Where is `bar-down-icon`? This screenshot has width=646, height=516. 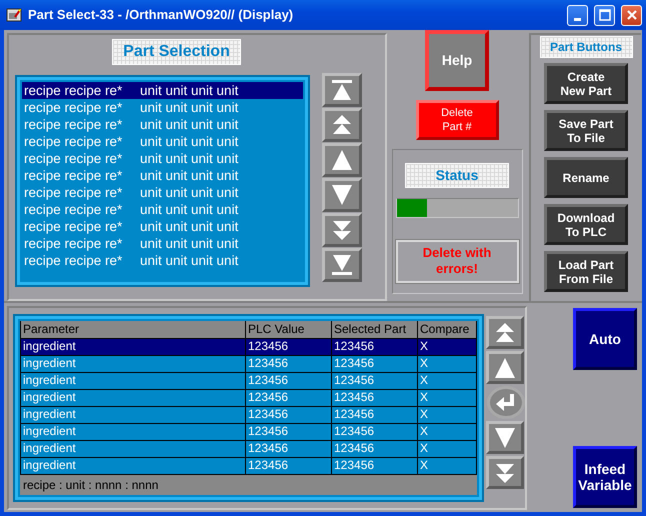 bar-down-icon is located at coordinates (342, 265).